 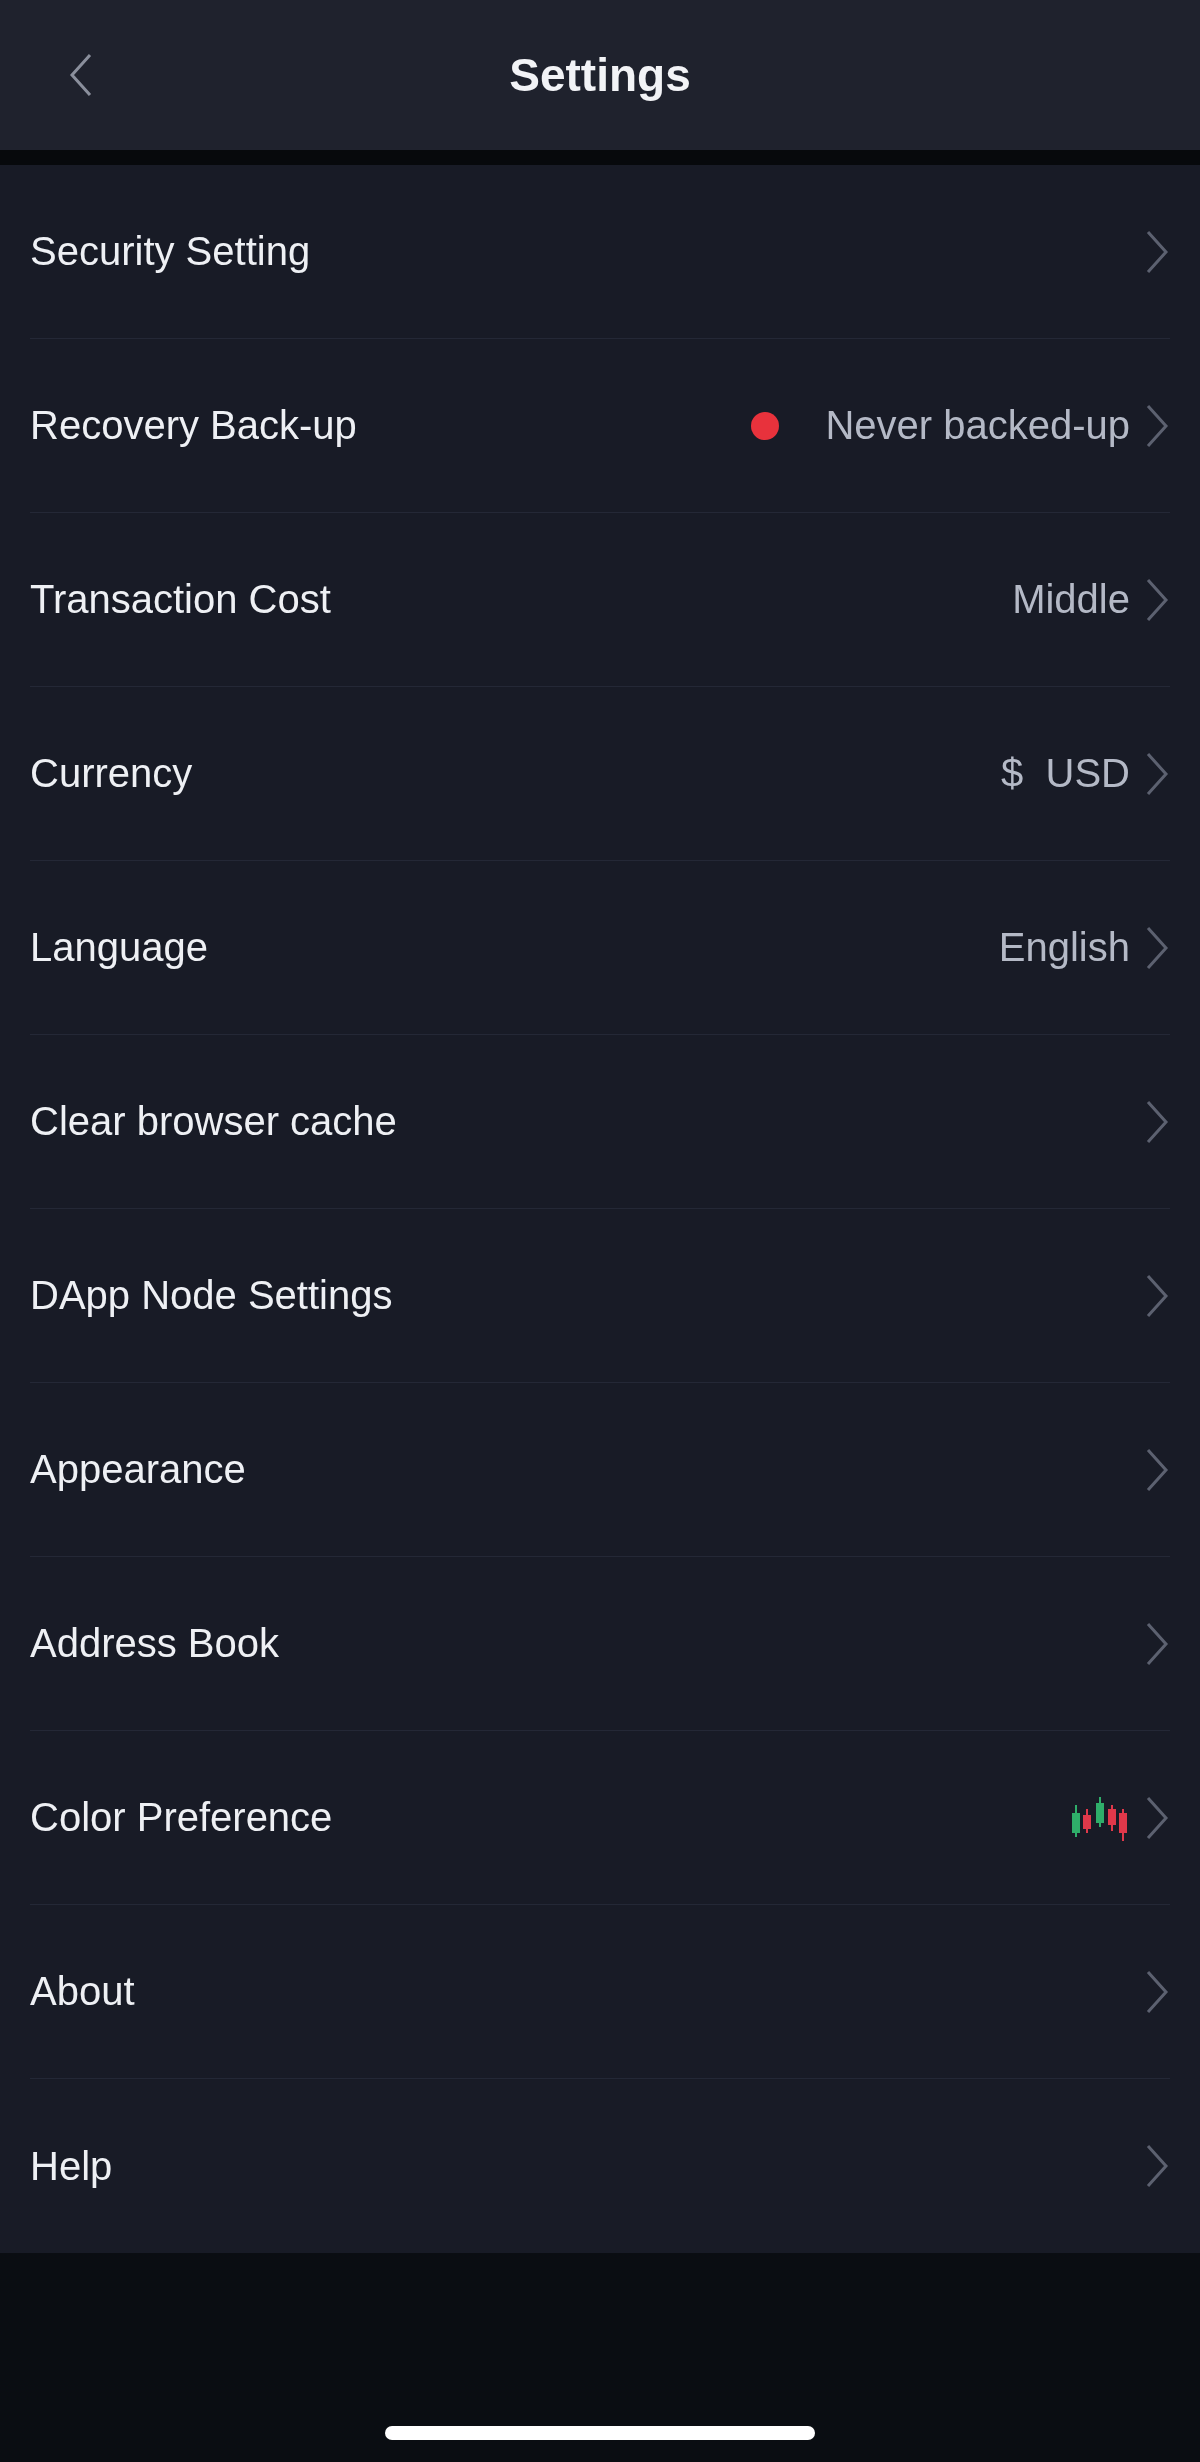 What do you see at coordinates (507, 947) in the screenshot?
I see `settings-item: Language` at bounding box center [507, 947].